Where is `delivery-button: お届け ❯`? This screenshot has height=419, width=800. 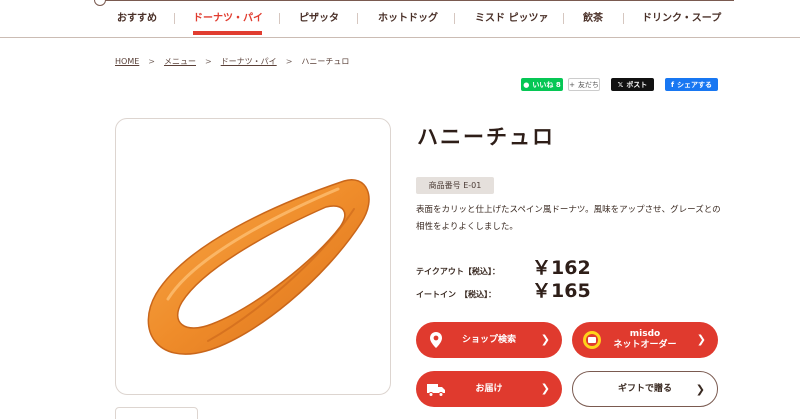 delivery-button: お届け ❯ is located at coordinates (489, 389).